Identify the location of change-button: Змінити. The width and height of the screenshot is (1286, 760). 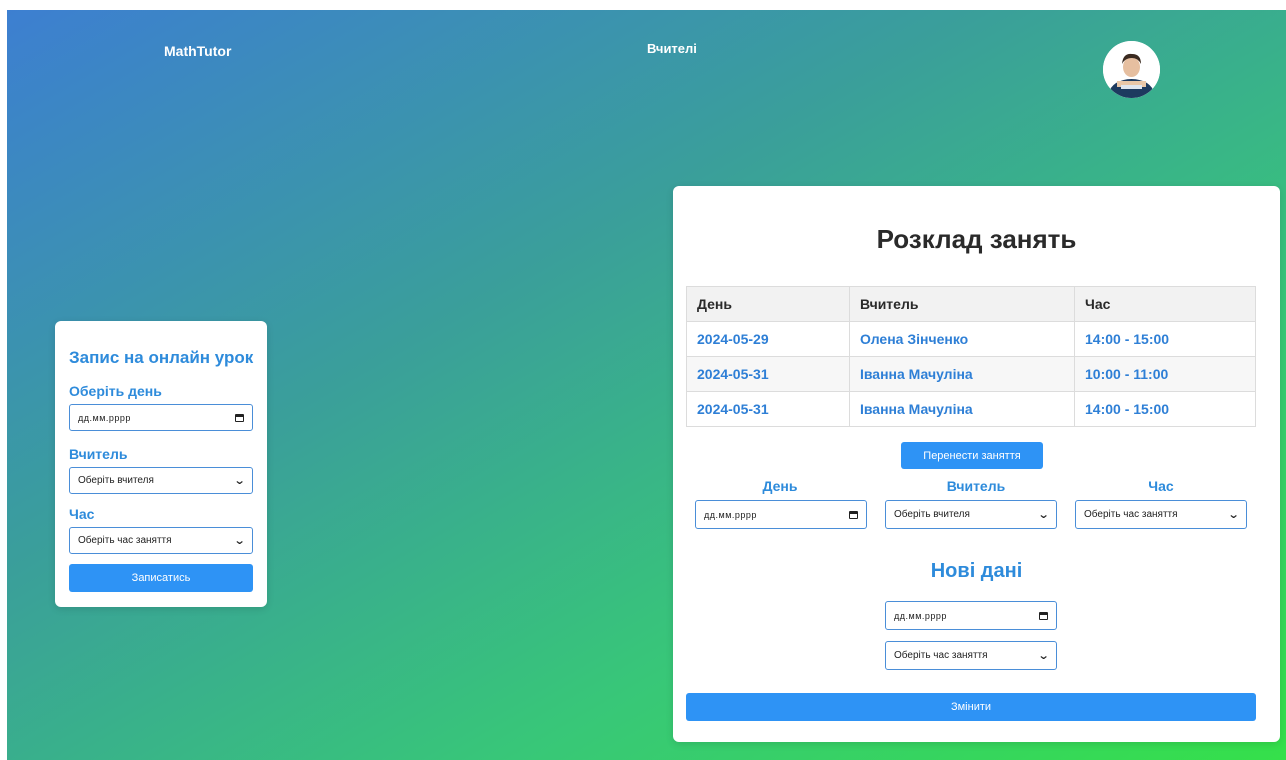
(971, 707).